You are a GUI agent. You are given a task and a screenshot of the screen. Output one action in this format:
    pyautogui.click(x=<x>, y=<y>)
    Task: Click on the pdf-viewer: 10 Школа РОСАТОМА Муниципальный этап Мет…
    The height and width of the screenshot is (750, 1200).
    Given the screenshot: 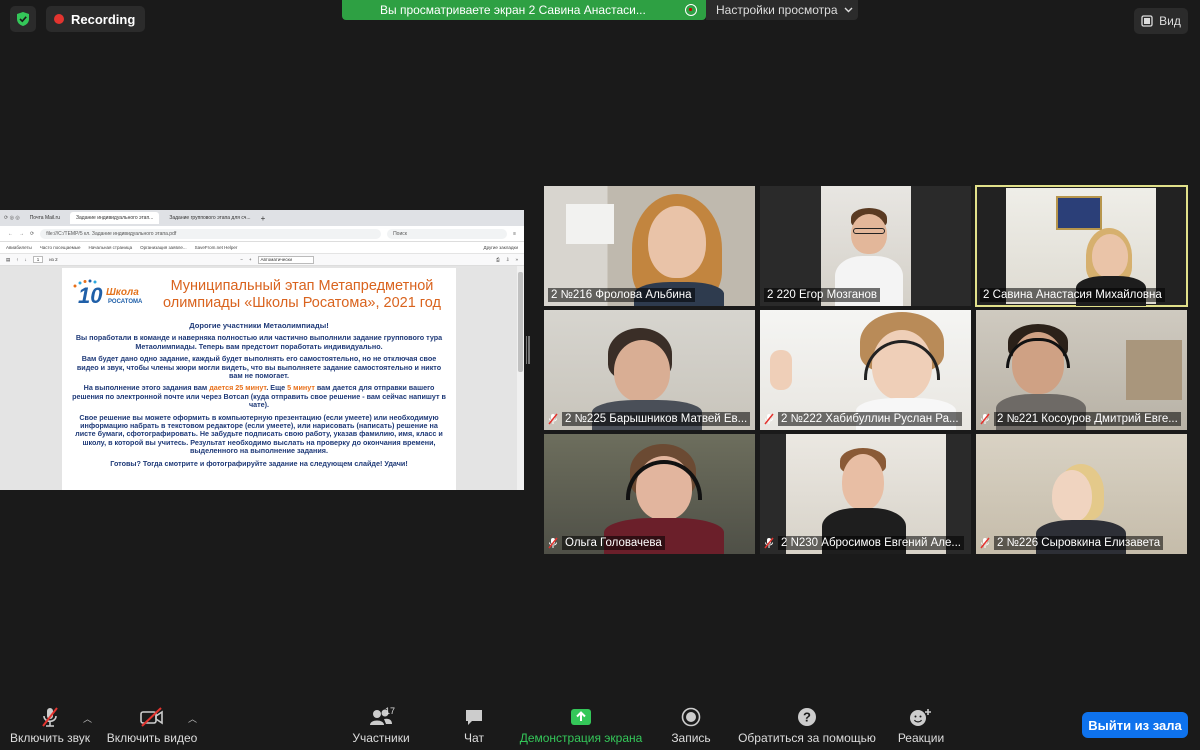 What is the action you would take?
    pyautogui.click(x=262, y=378)
    